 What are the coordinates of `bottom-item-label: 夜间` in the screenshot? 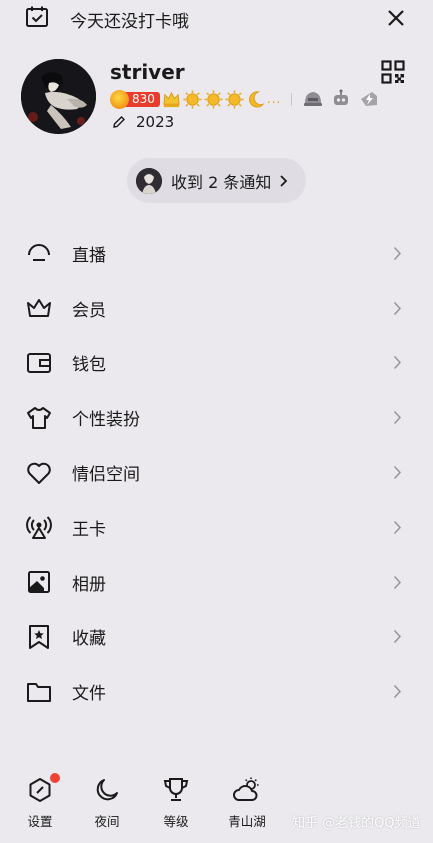 It's located at (107, 821).